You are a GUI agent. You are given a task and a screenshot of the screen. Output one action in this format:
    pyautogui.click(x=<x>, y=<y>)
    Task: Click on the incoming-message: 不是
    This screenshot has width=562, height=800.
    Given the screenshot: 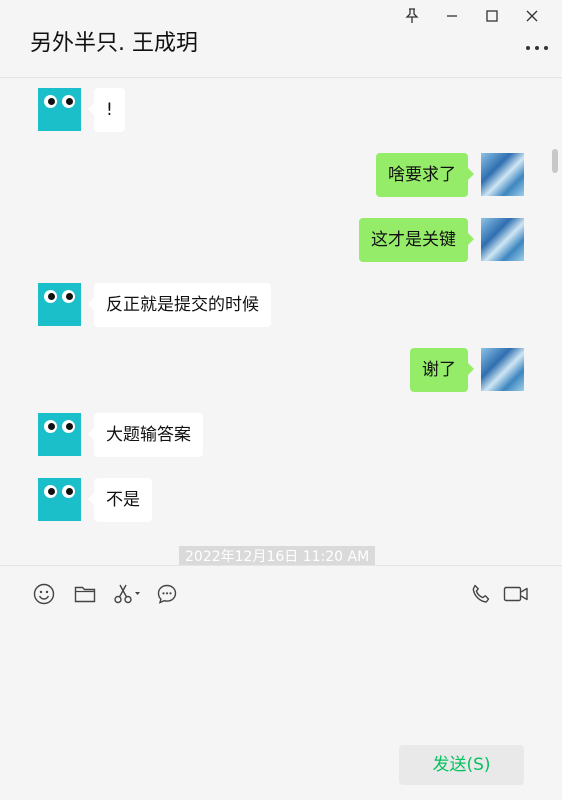 What is the action you would take?
    pyautogui.click(x=120, y=500)
    